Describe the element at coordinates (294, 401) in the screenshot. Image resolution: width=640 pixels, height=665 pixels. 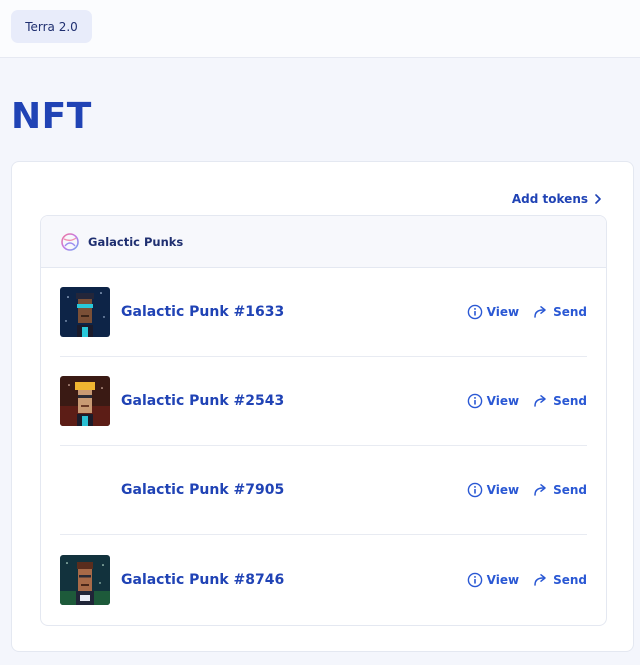
I see `nft-name: Galactic Punk #2543` at that location.